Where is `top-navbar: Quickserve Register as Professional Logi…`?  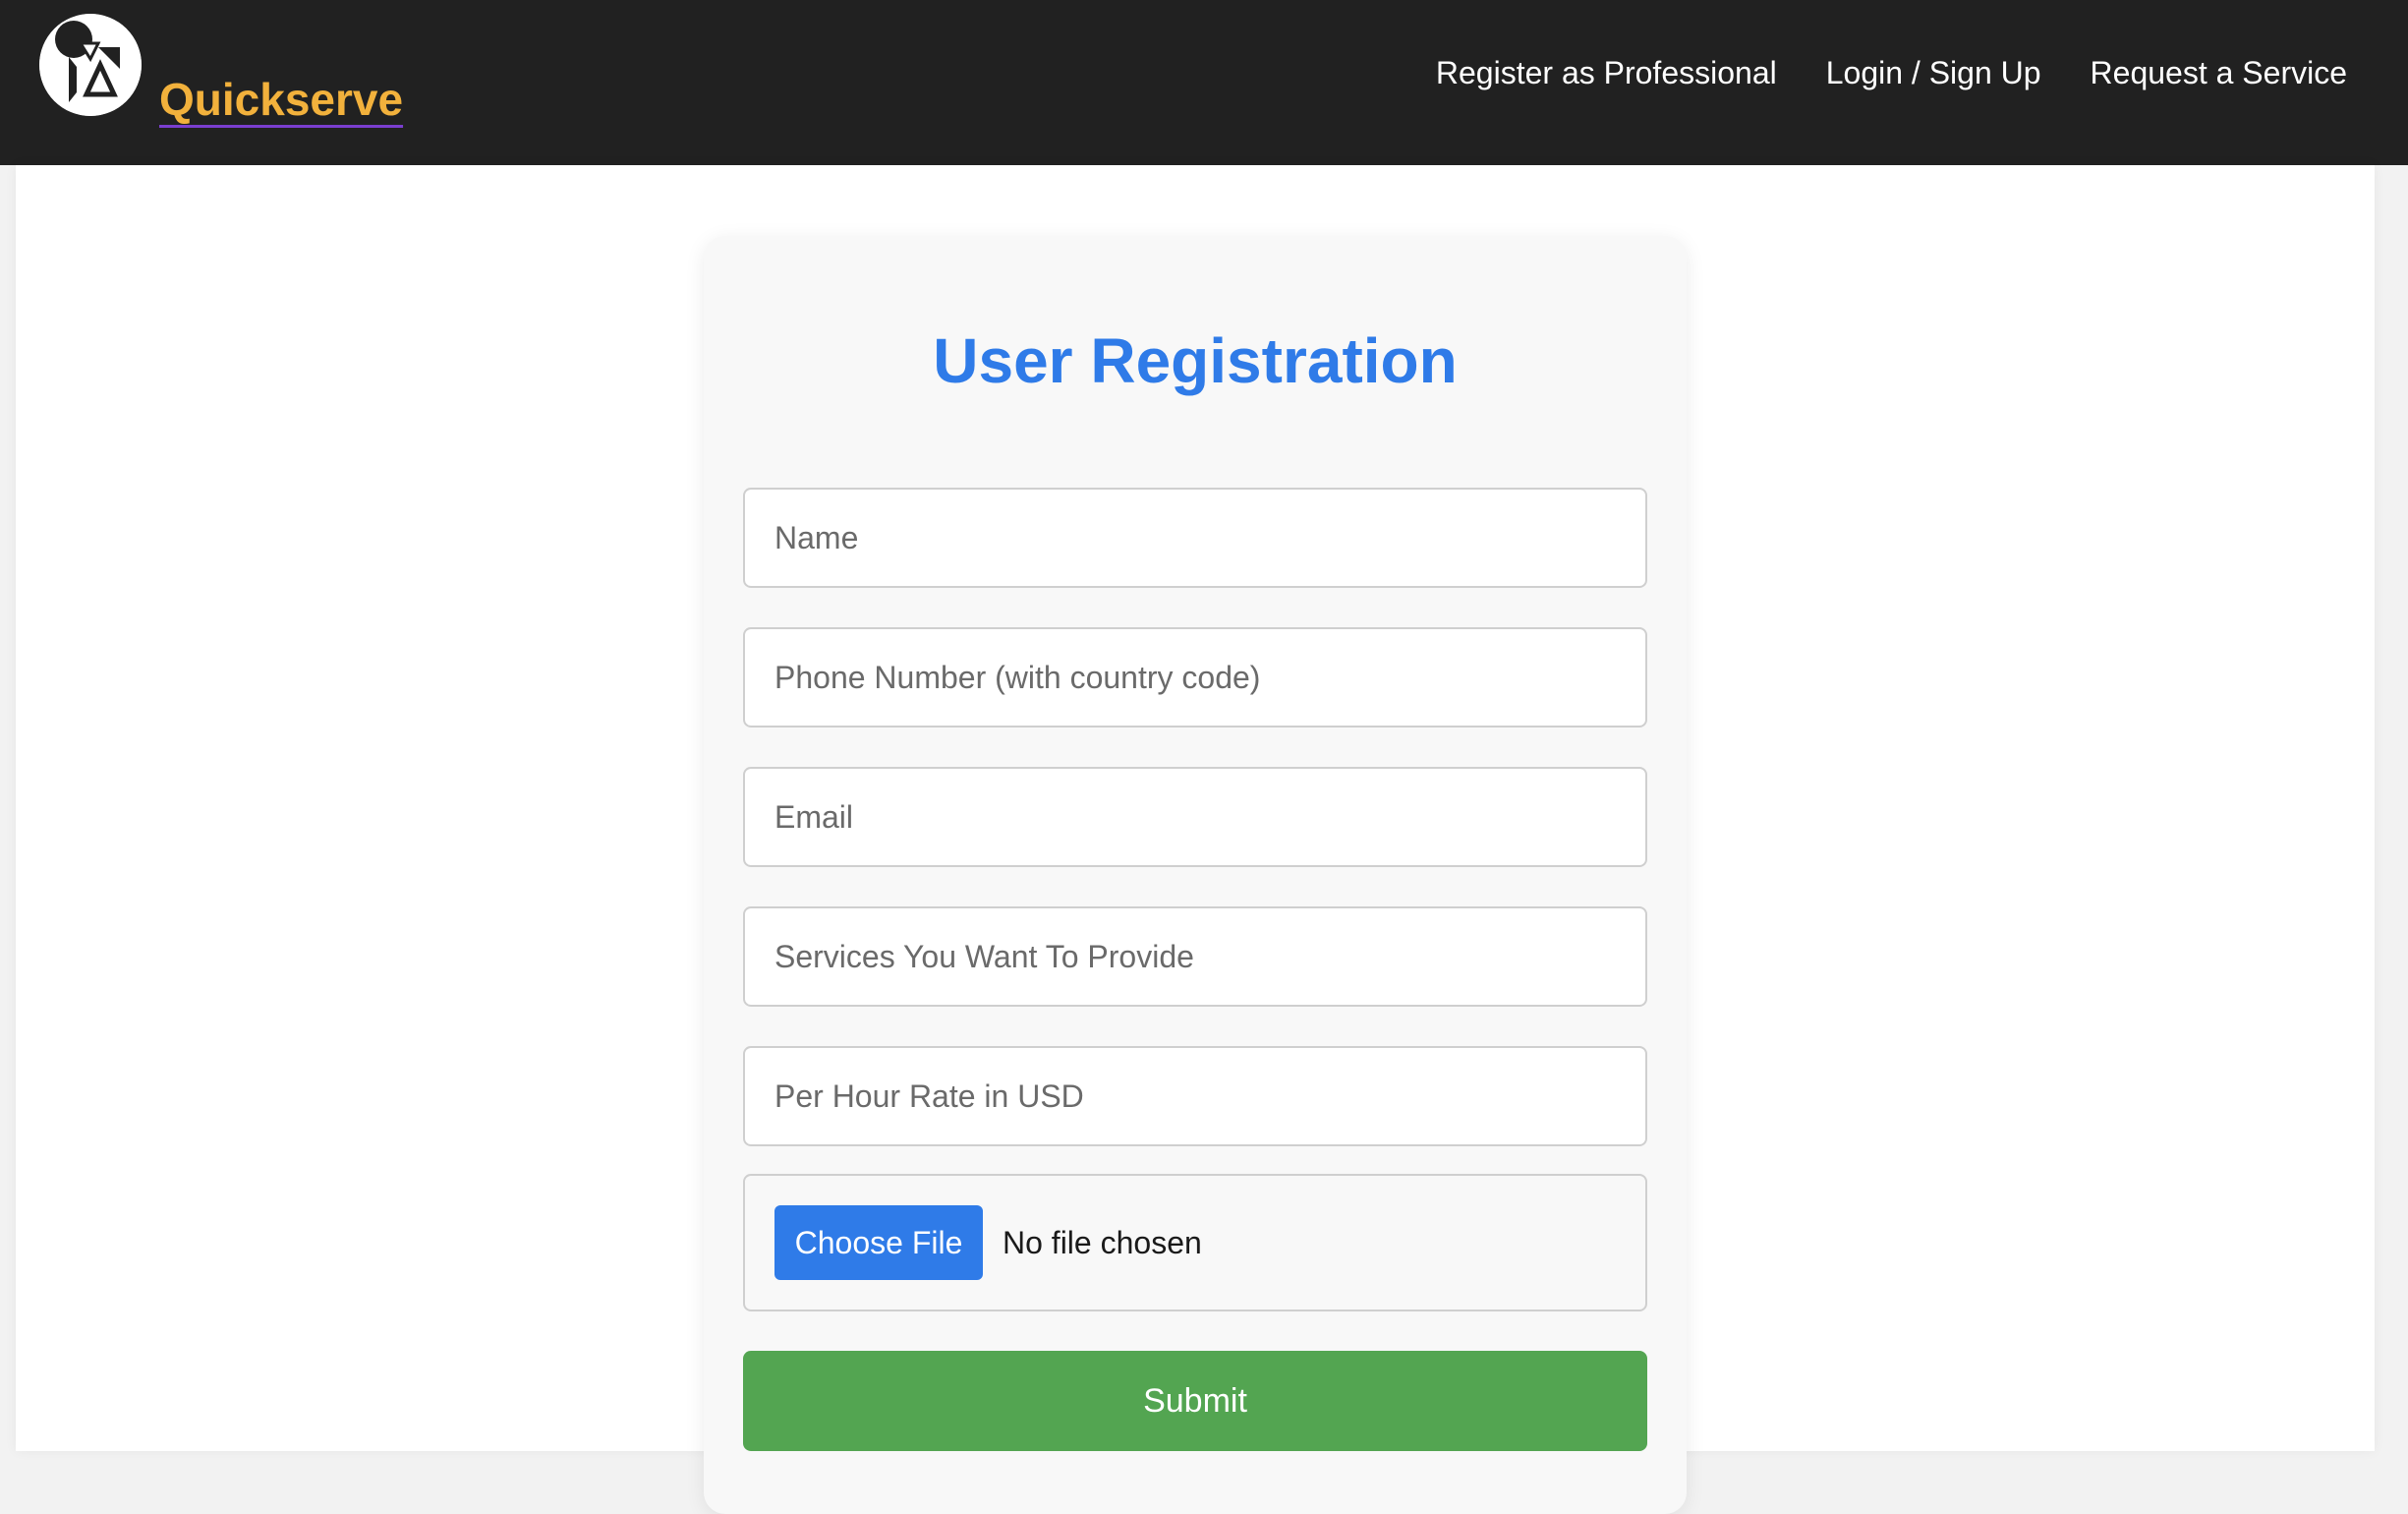
top-navbar: Quickserve Register as Professional Logi… is located at coordinates (1204, 83).